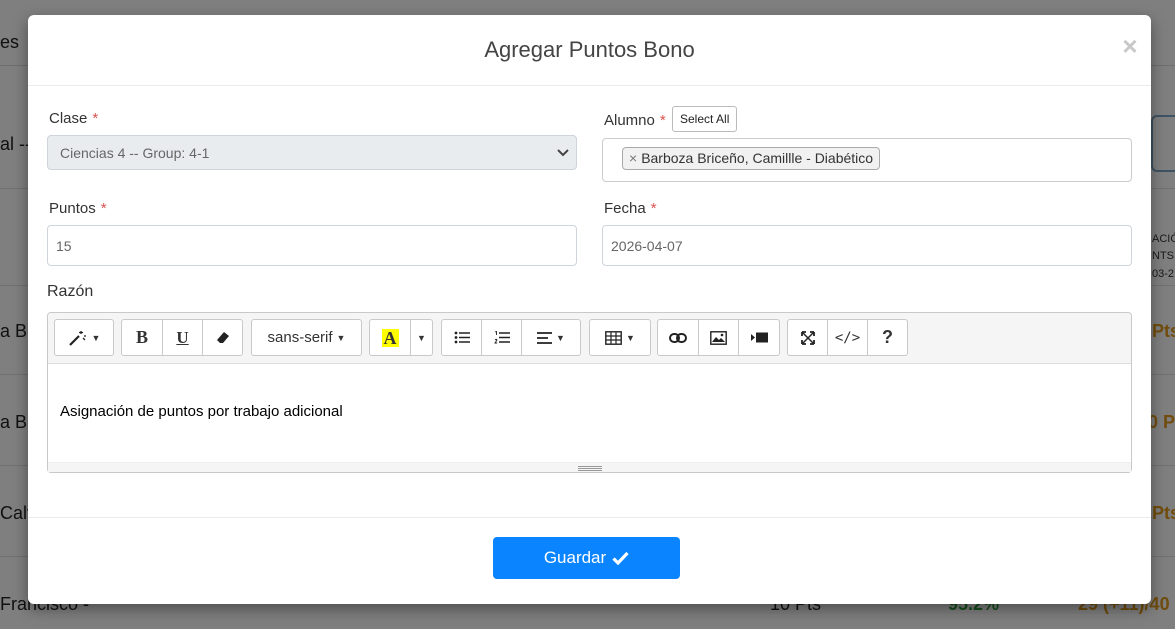 The image size is (1175, 629). I want to click on puntos-label-text: Puntos, so click(72, 208).